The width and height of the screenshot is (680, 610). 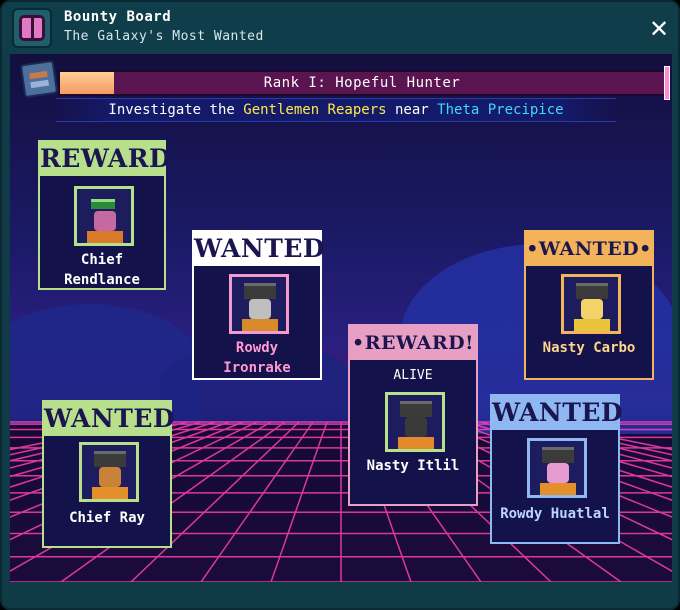 I want to click on bounty-card: WANTED Rowdy Huatlal, so click(x=556, y=469).